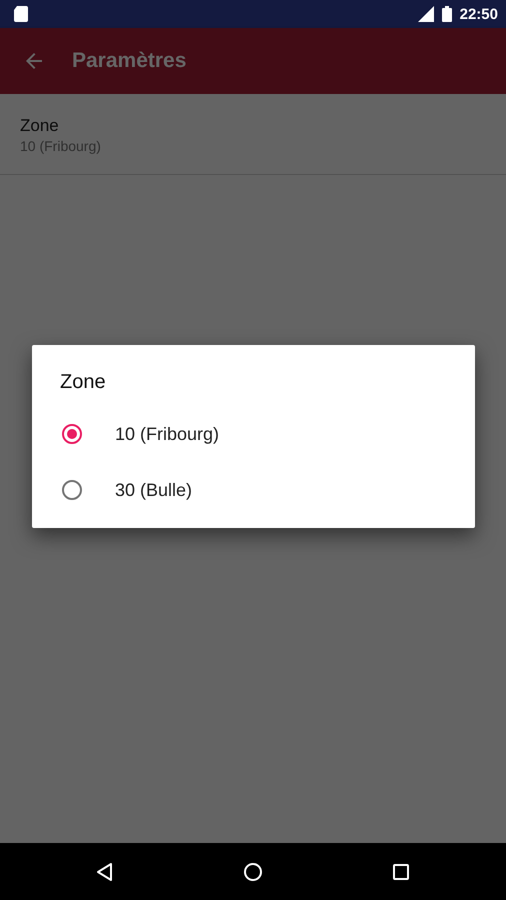 Image resolution: width=506 pixels, height=900 pixels. I want to click on status-time: 22:50, so click(479, 14).